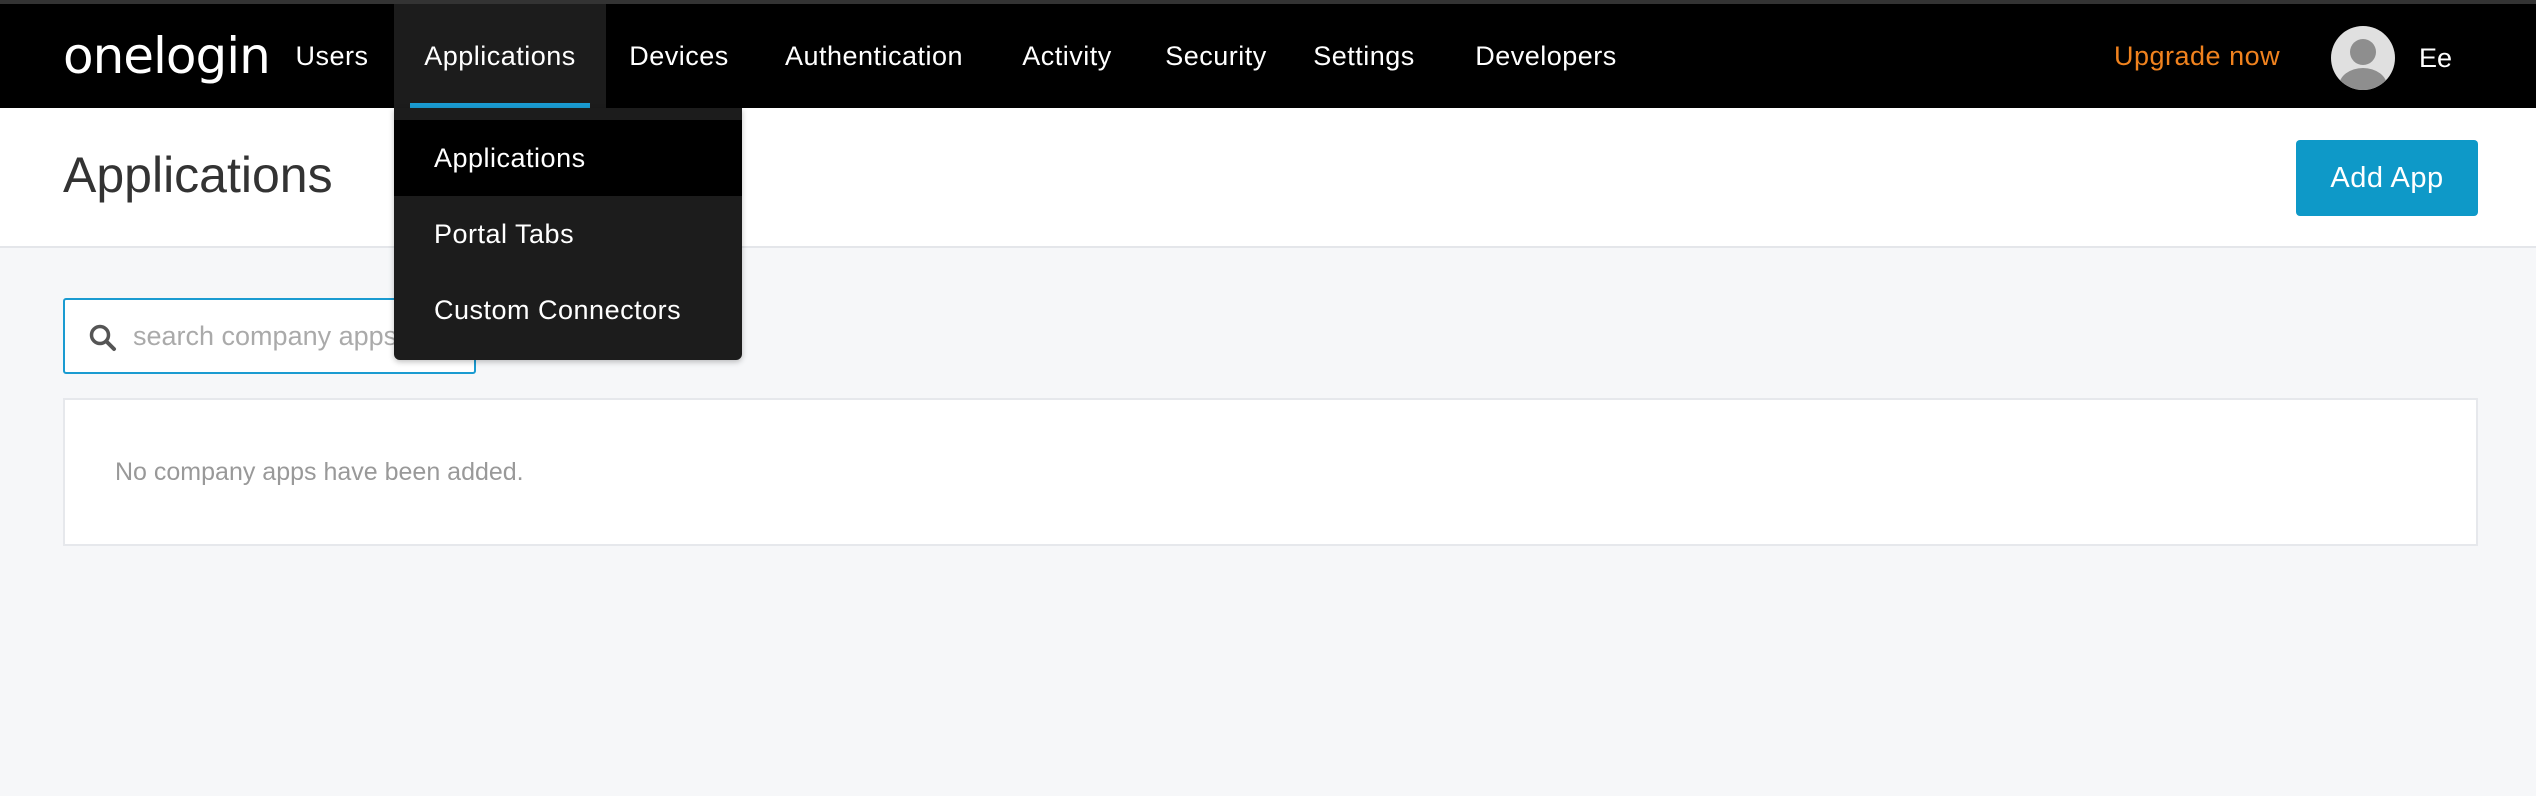 The height and width of the screenshot is (796, 2536). Describe the element at coordinates (2387, 178) in the screenshot. I see `add-app-button: Add App` at that location.